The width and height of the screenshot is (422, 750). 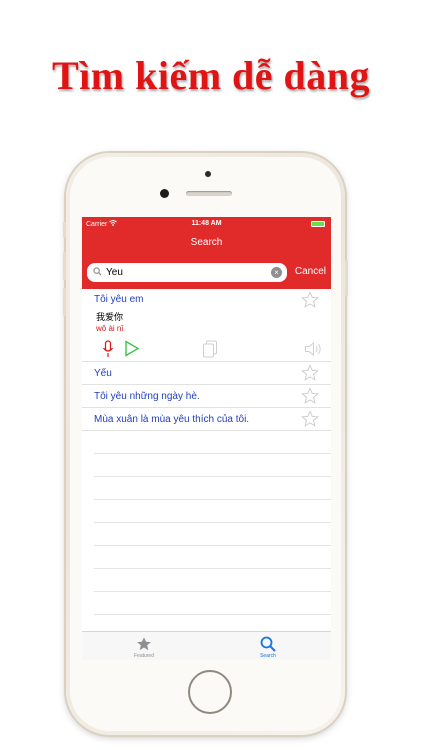 I want to click on result-text: Yếu, so click(x=103, y=373).